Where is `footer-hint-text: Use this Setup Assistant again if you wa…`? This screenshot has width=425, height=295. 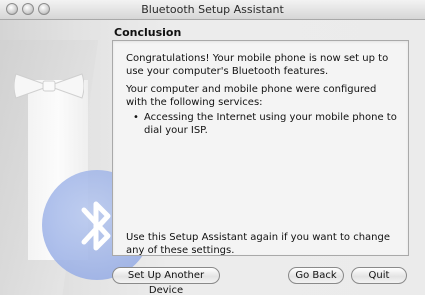 footer-hint-text: Use this Setup Assistant again if you wa… is located at coordinates (258, 244).